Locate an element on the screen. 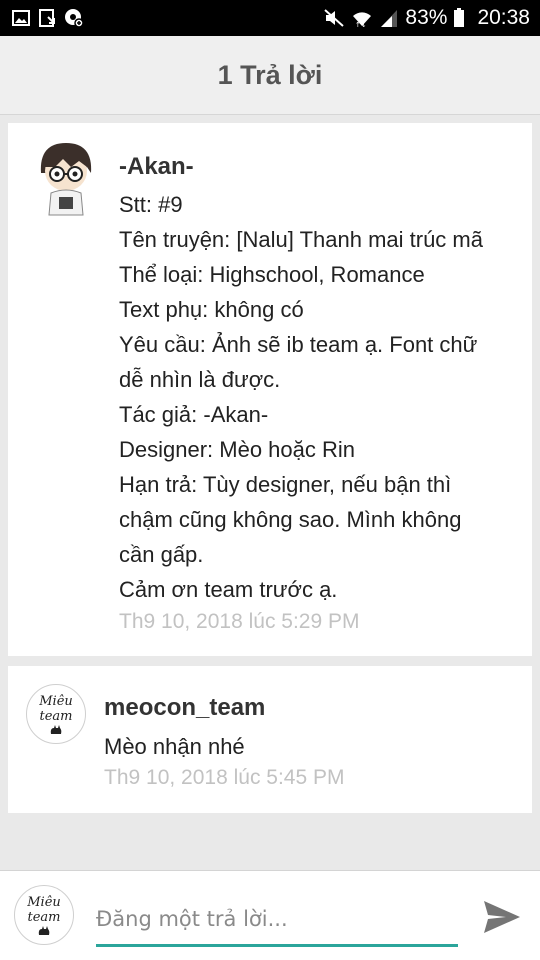 The height and width of the screenshot is (960, 540). battery-percent: 83% is located at coordinates (426, 17).